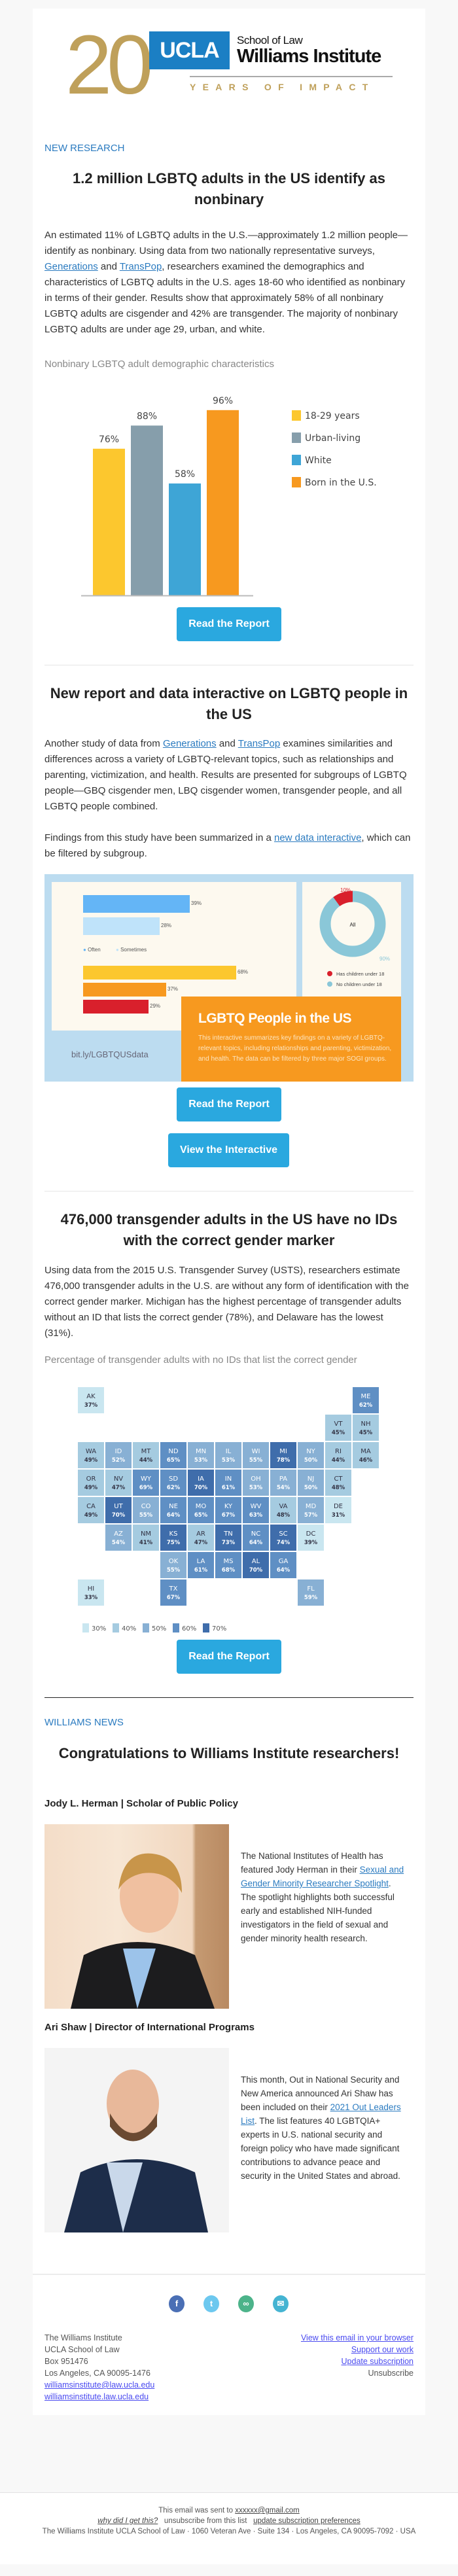 Image resolution: width=458 pixels, height=2576 pixels. What do you see at coordinates (205, 2521) in the screenshot?
I see `unsubscribe-list-link: unsubscribe from this list` at bounding box center [205, 2521].